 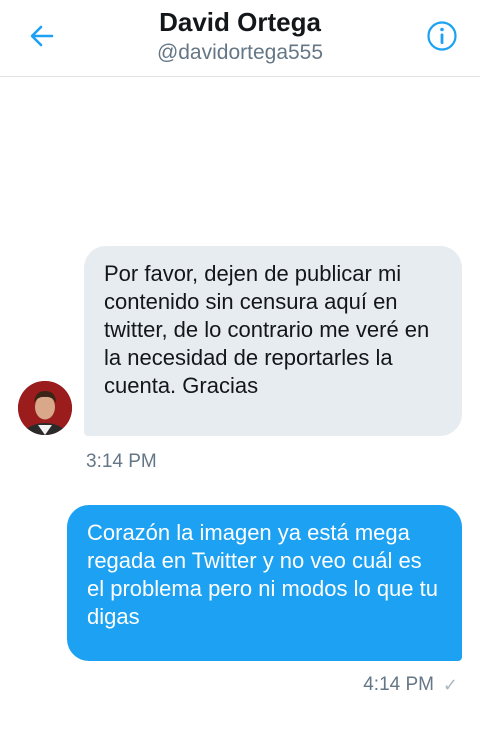 I want to click on conversation-title: David Ortega @davidortega555, so click(x=240, y=36).